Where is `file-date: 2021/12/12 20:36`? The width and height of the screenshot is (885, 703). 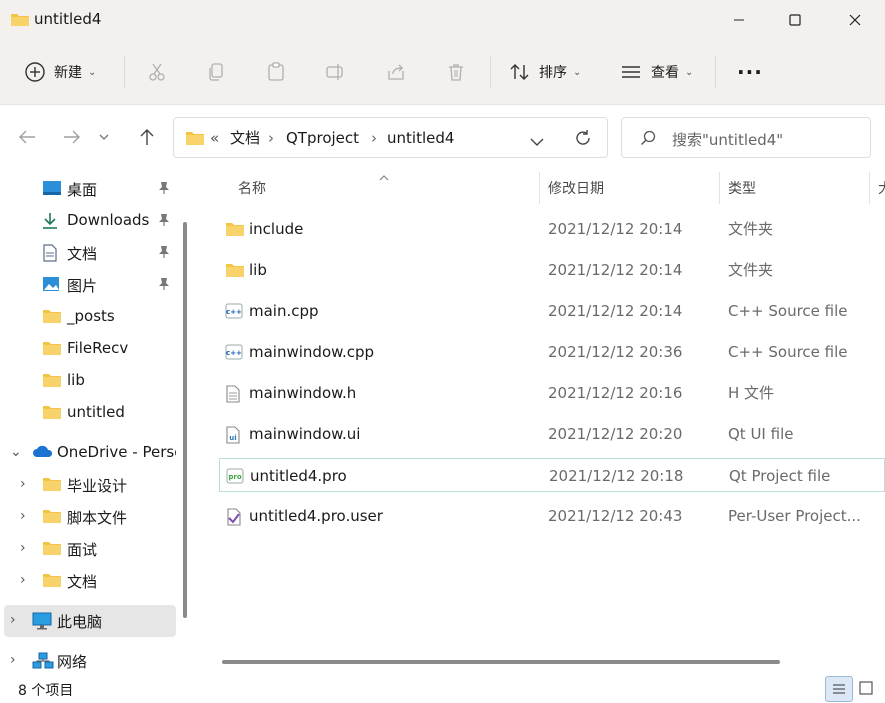
file-date: 2021/12/12 20:36 is located at coordinates (615, 352).